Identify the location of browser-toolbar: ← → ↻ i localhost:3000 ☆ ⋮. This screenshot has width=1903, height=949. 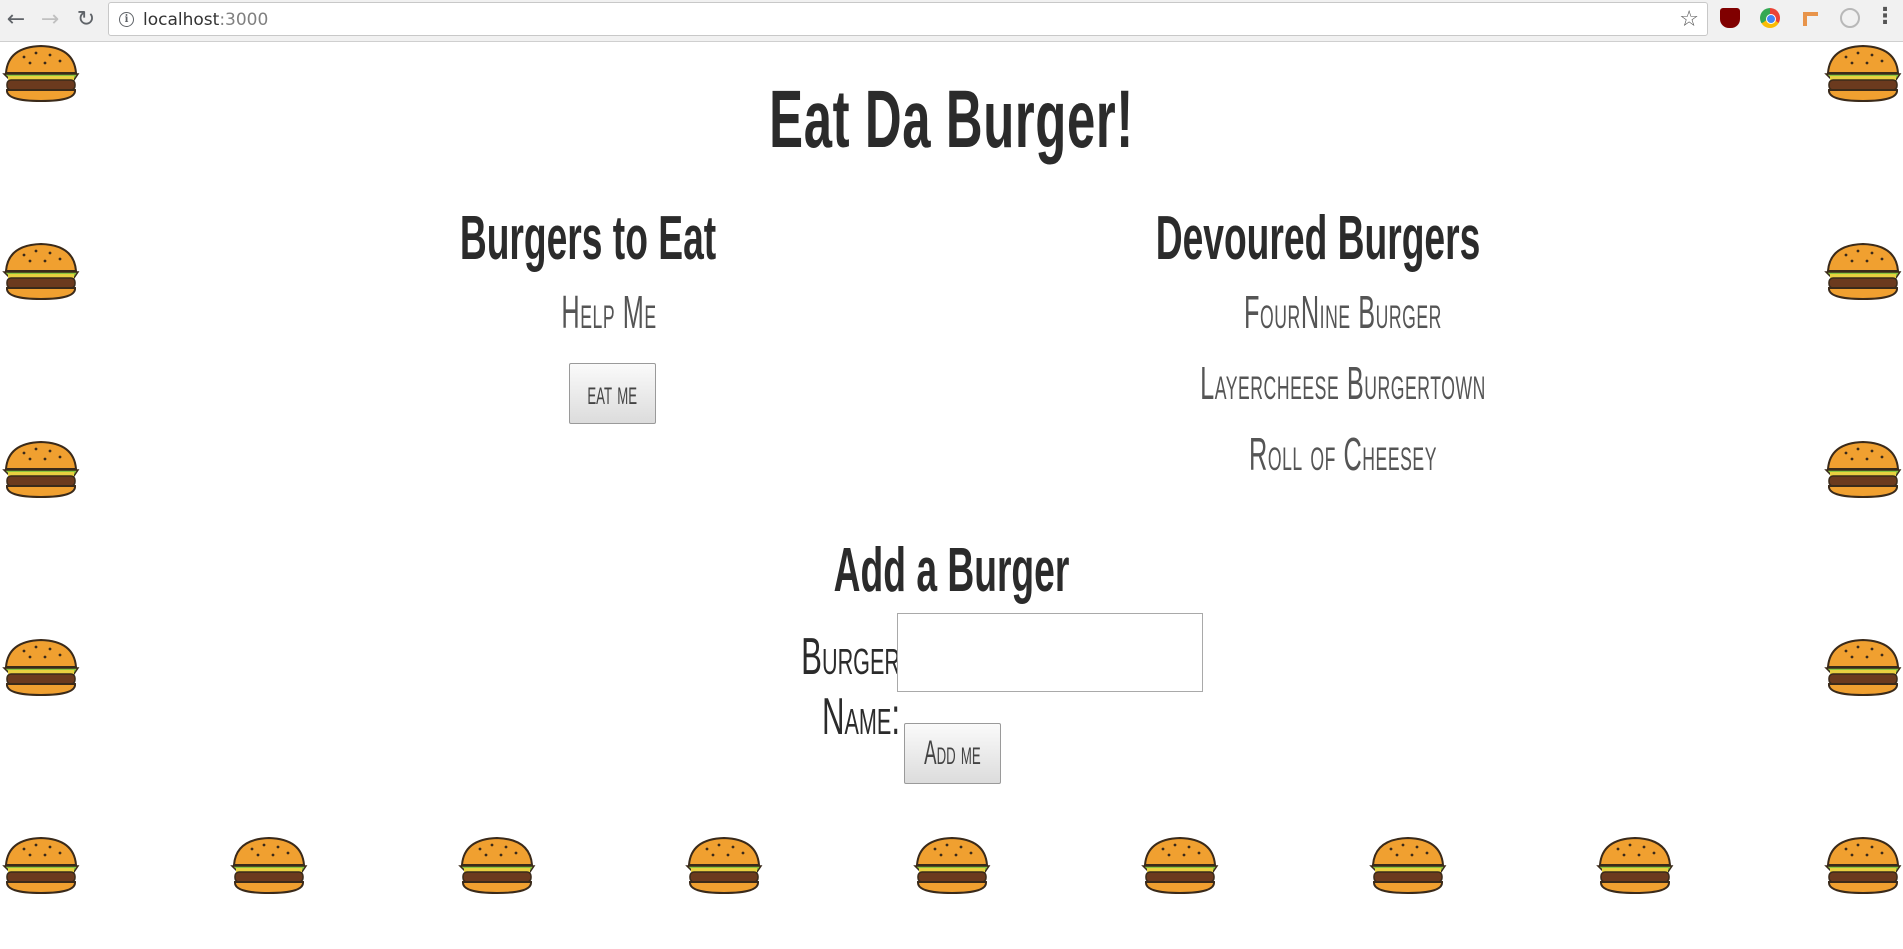
(951, 21).